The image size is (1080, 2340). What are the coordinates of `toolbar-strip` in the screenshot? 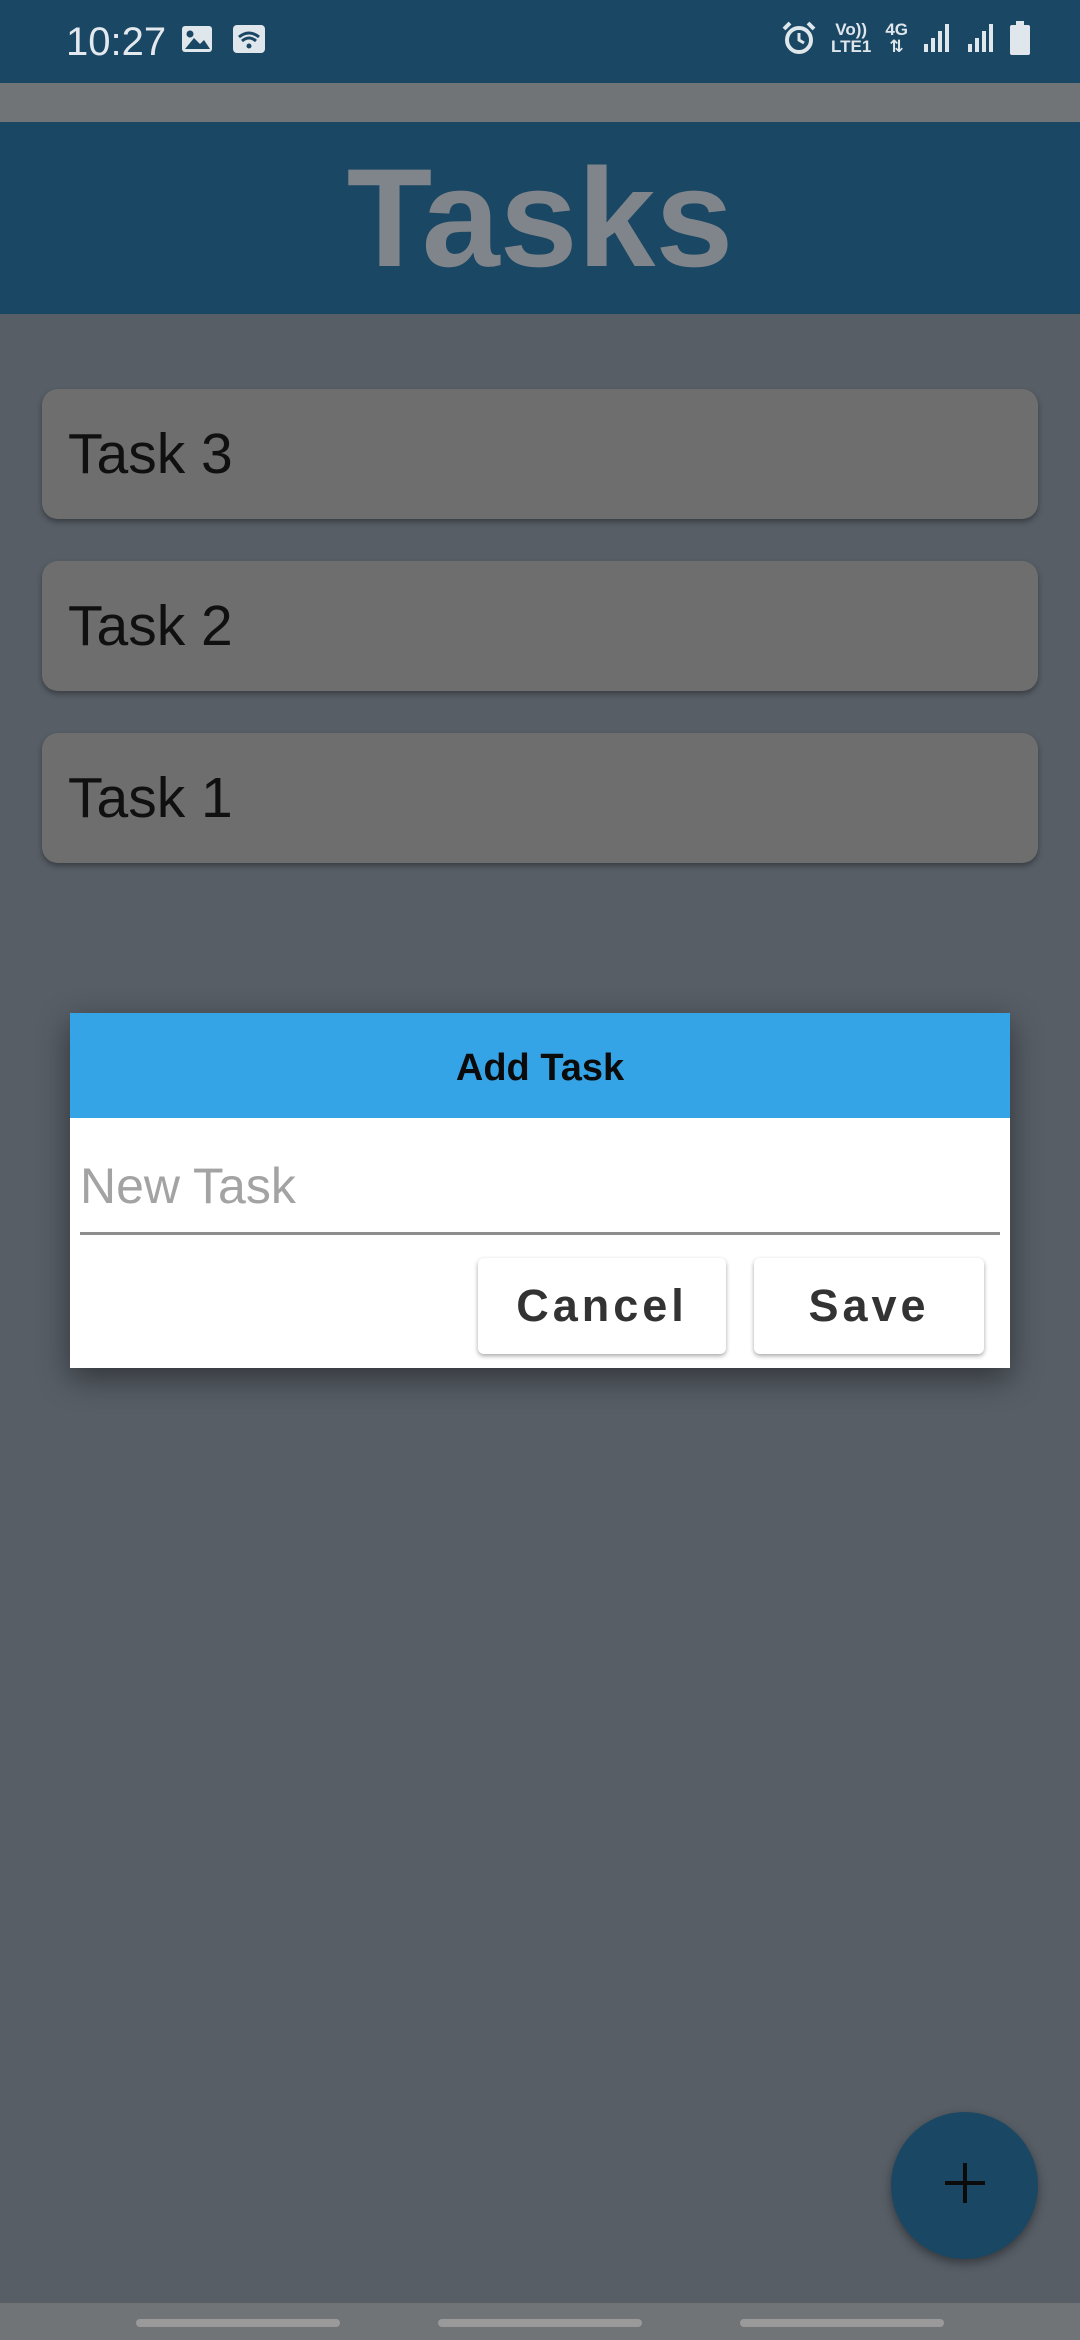 It's located at (540, 102).